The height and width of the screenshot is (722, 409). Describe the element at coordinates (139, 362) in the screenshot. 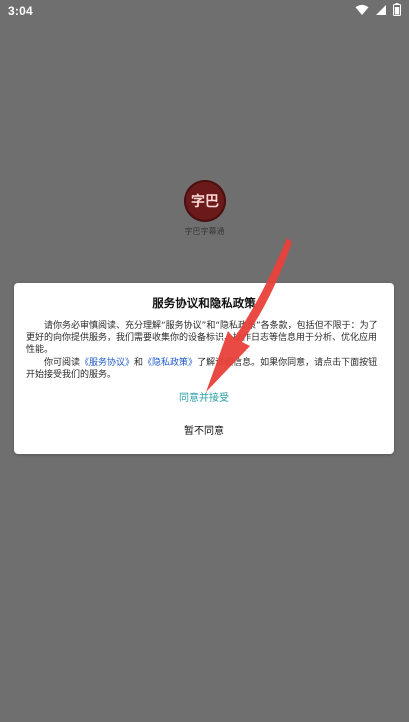

I see `paragraph2-and: 和` at that location.